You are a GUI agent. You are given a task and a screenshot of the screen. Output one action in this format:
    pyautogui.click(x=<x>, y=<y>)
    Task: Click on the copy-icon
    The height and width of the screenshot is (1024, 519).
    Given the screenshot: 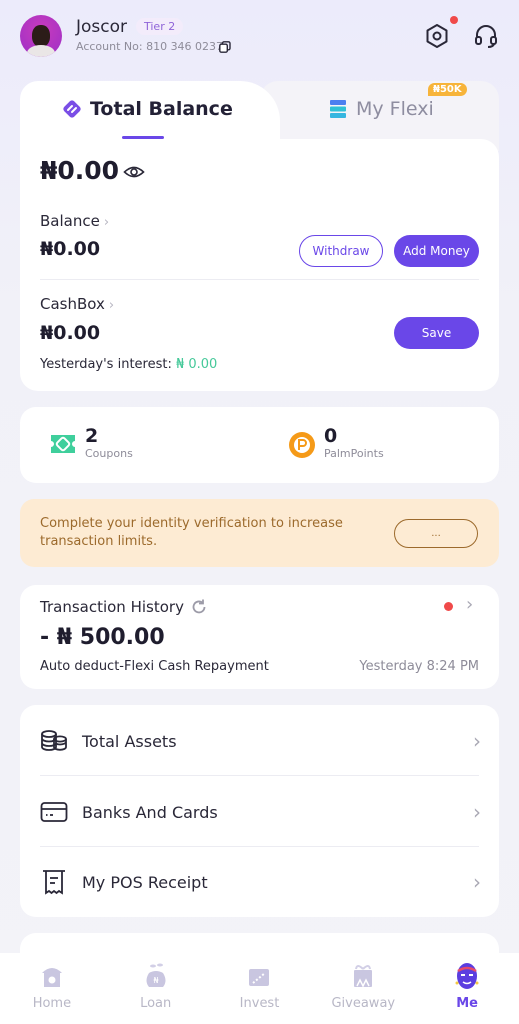 What is the action you would take?
    pyautogui.click(x=225, y=47)
    